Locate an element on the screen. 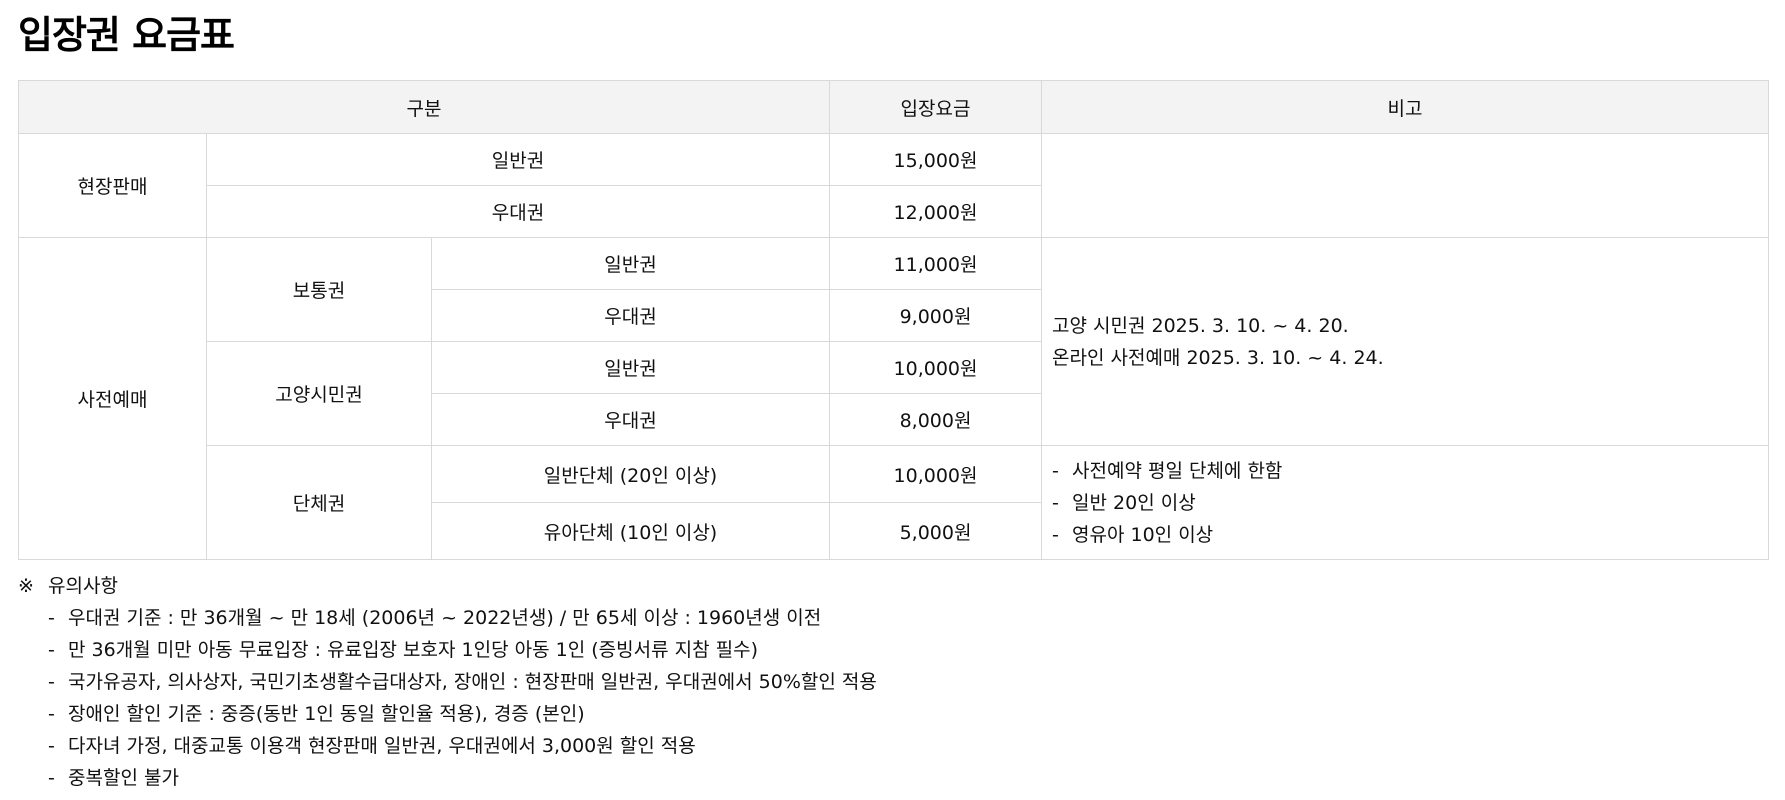  citizen-general-price: 10,000원 is located at coordinates (936, 367).